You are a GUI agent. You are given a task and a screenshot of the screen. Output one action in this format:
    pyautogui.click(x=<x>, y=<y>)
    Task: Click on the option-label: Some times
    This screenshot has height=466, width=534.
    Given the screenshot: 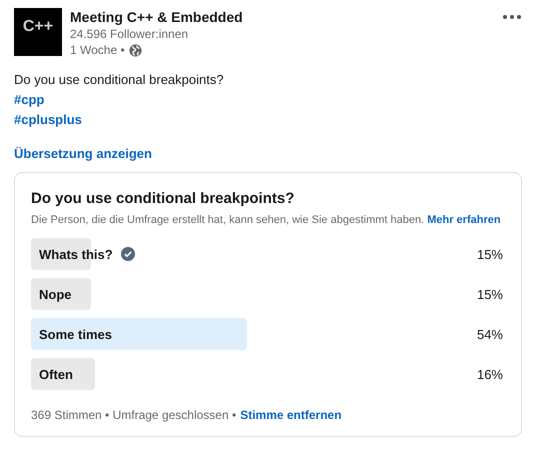 What is the action you would take?
    pyautogui.click(x=75, y=334)
    